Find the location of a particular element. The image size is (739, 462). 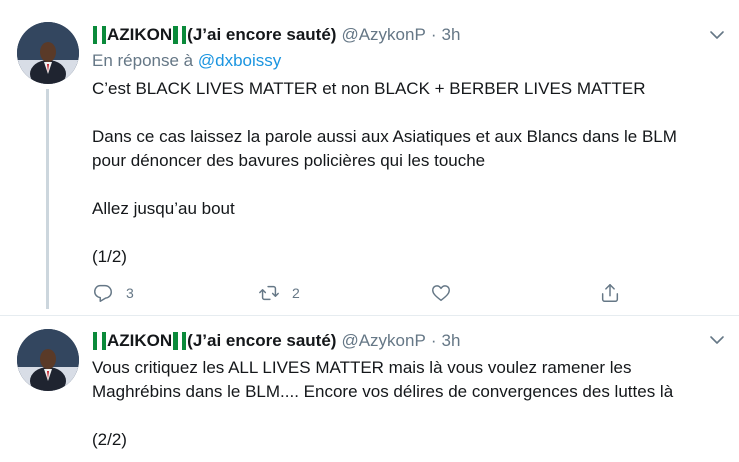

share-icon is located at coordinates (610, 293).